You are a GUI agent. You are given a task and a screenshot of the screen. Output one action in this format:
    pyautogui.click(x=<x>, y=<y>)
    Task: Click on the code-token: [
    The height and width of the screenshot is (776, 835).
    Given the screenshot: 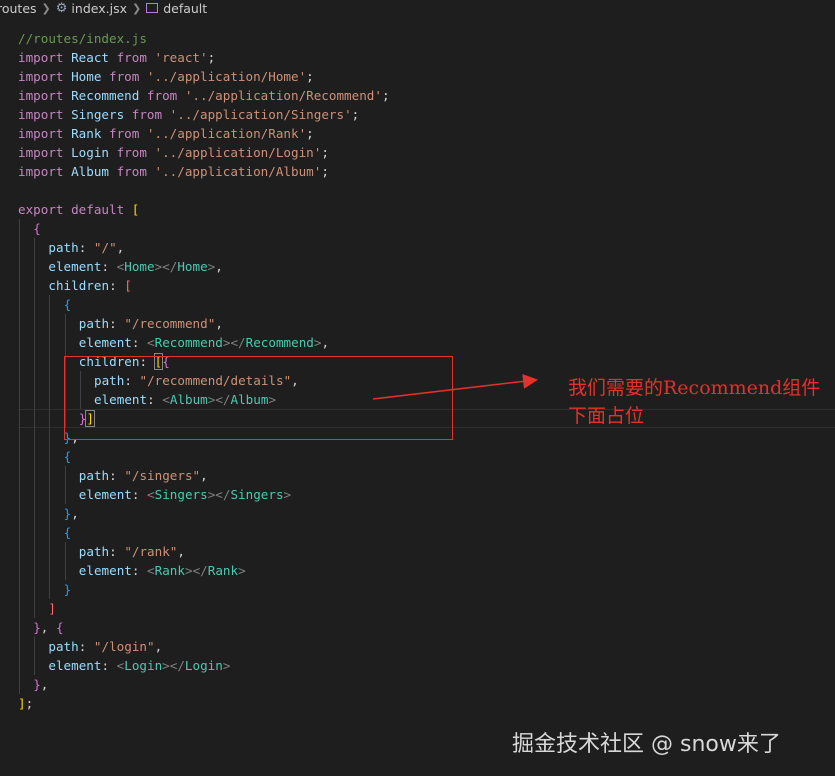 What is the action you would take?
    pyautogui.click(x=135, y=209)
    